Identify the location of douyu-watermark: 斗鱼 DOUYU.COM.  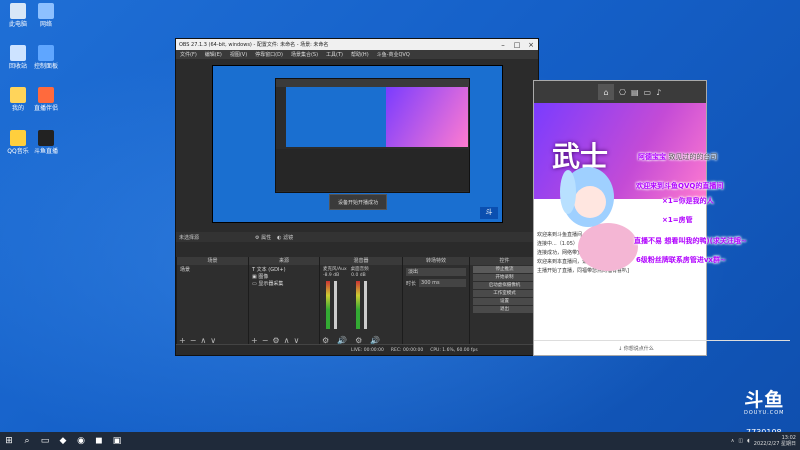
(764, 403).